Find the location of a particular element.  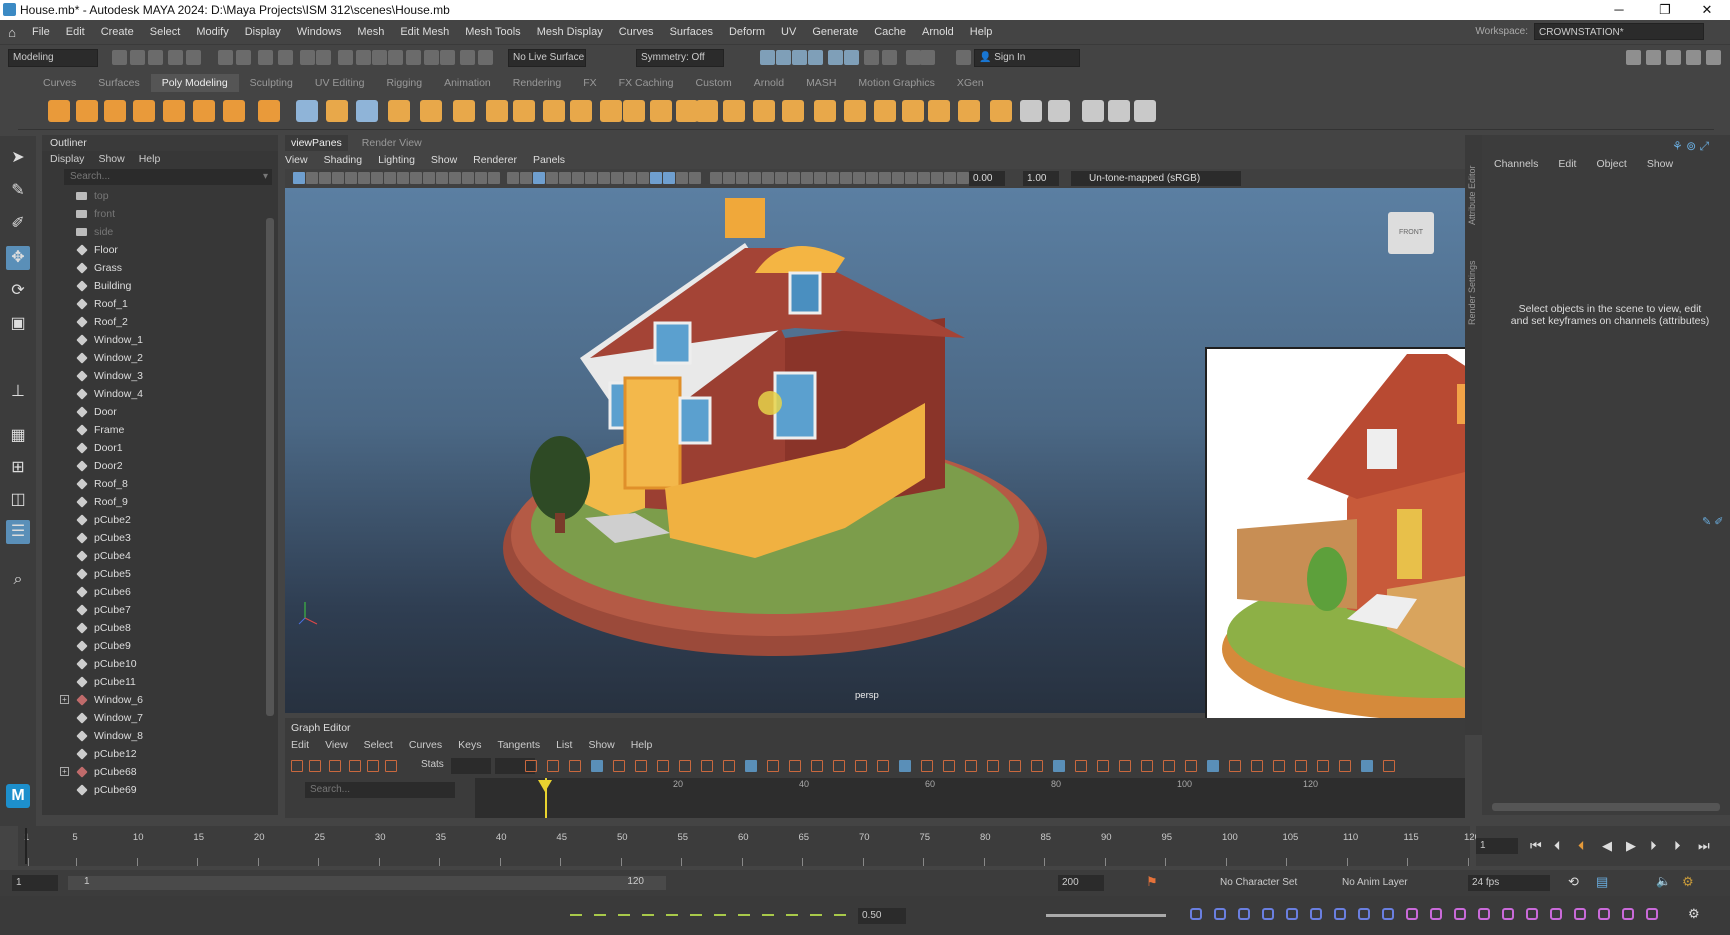

attribute-editor-tab: Attribute Editor is located at coordinates (1472, 185).